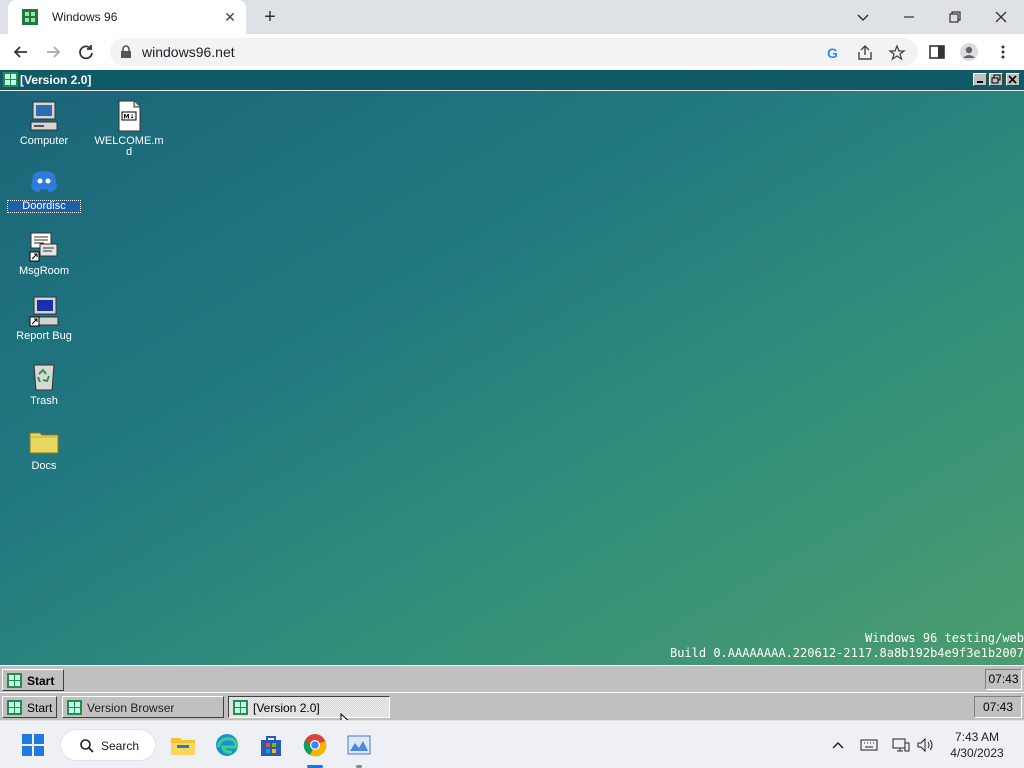 The width and height of the screenshot is (1024, 768). What do you see at coordinates (33, 745) in the screenshot?
I see `windows-start-icon` at bounding box center [33, 745].